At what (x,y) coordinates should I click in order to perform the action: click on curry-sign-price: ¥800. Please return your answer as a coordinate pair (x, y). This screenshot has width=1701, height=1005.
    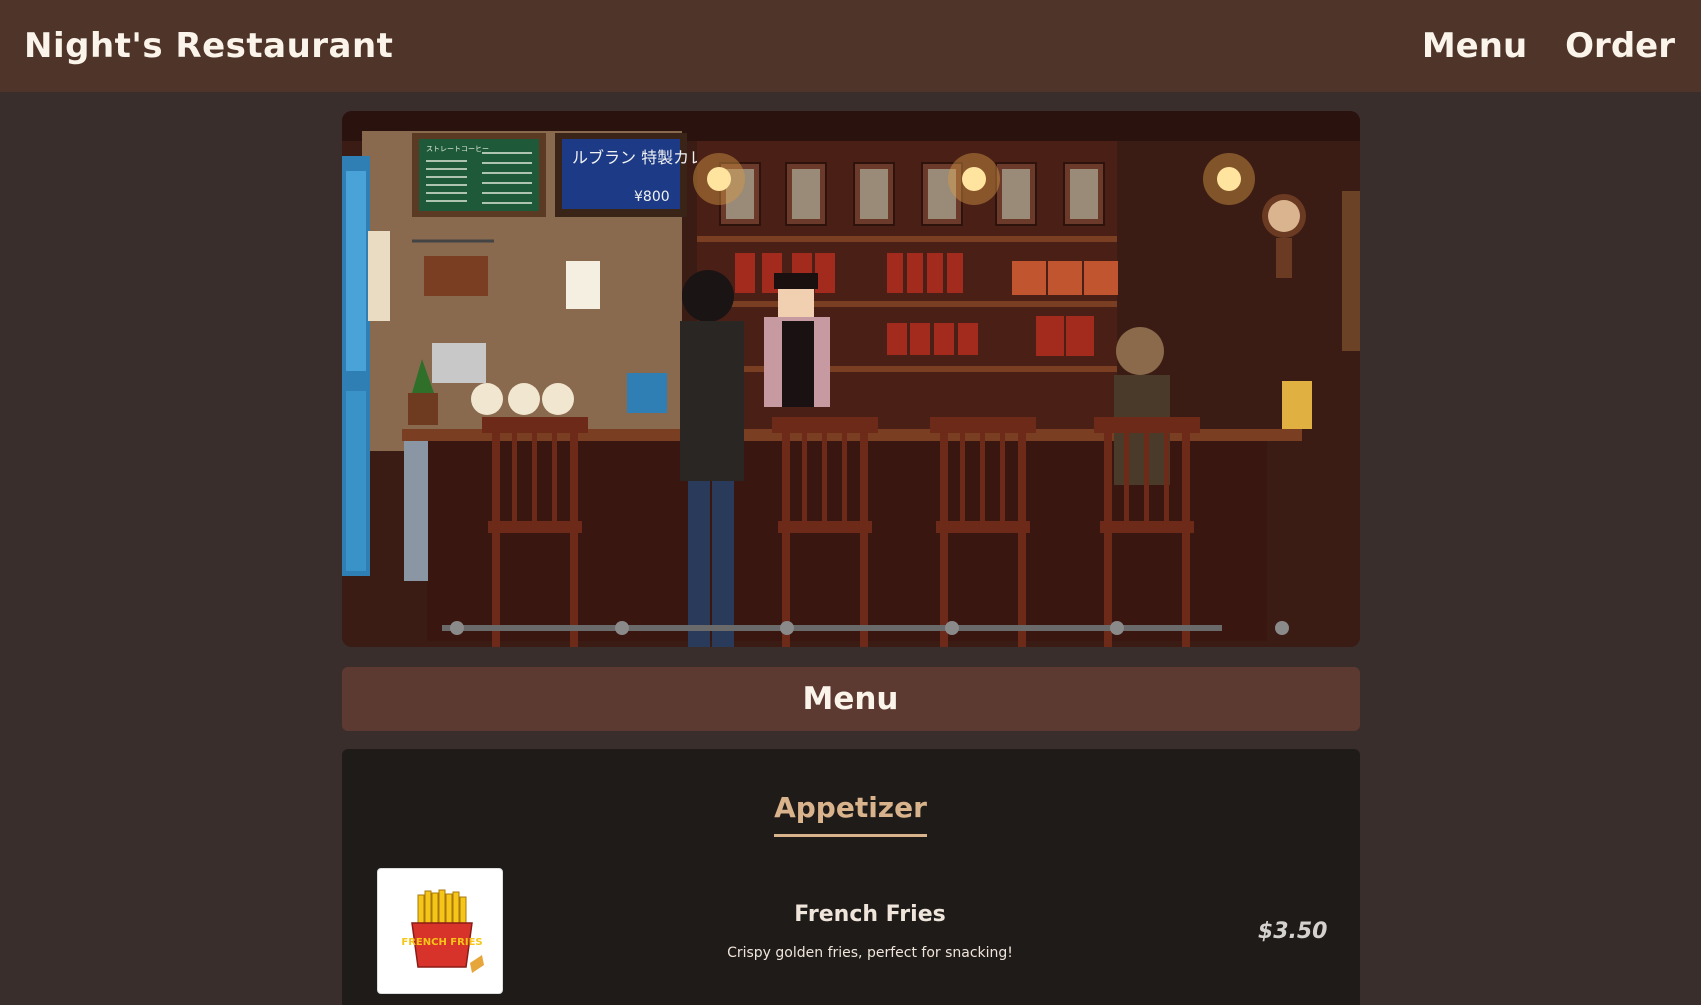
    Looking at the image, I should click on (652, 197).